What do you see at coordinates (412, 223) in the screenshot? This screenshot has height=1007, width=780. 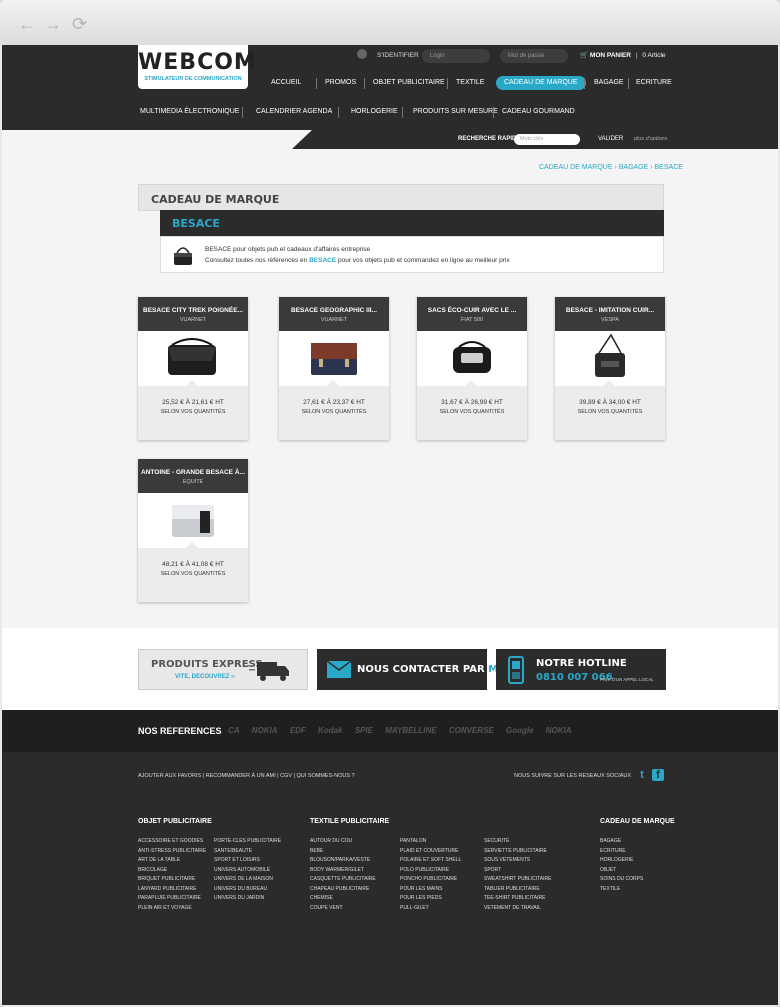 I see `subcategory-bar: BESACE` at bounding box center [412, 223].